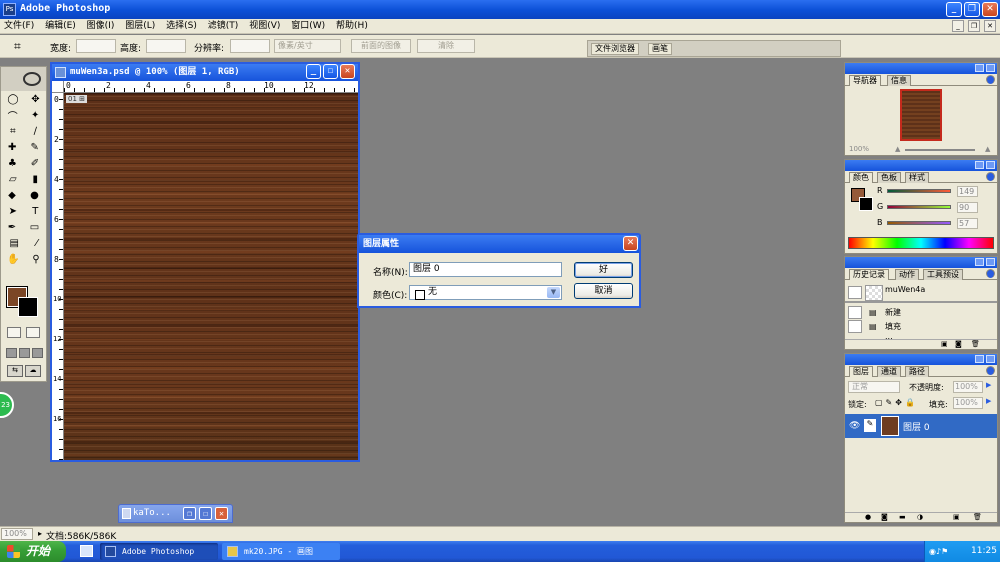 This screenshot has width=1000, height=562. Describe the element at coordinates (35, 115) in the screenshot. I see `magic-wand-tool-icon: ✦` at that location.